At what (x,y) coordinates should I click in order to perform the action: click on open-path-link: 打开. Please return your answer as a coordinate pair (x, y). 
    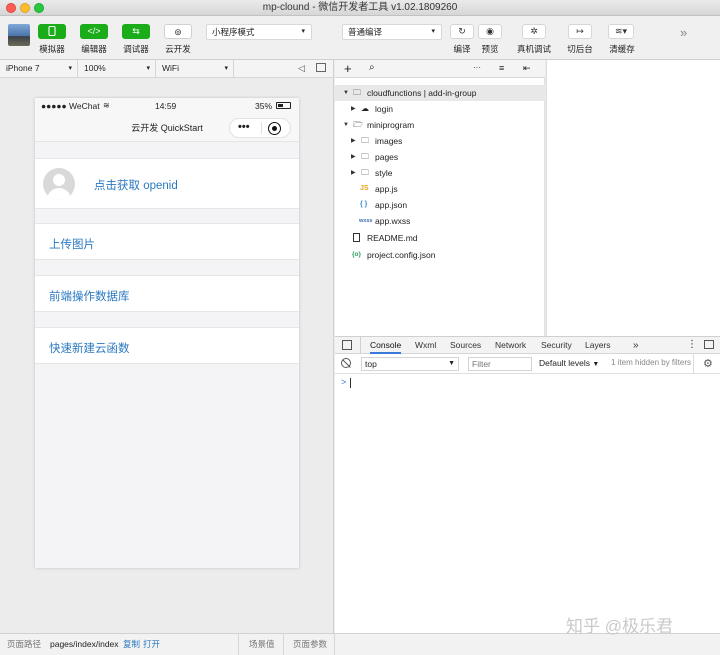
    Looking at the image, I should click on (151, 644).